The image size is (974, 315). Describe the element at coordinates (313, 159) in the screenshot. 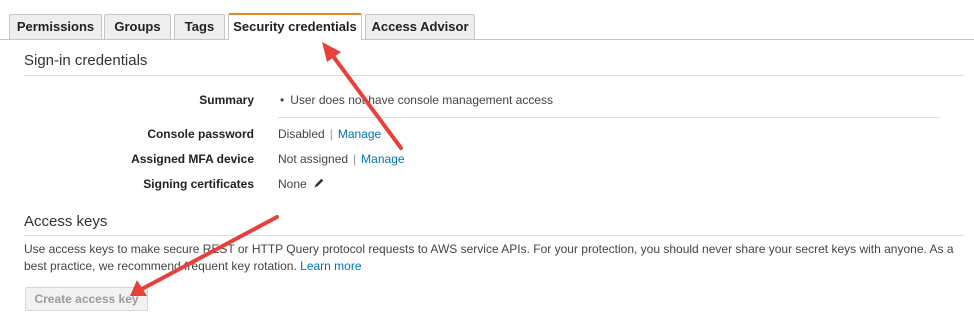

I see `mfa-device-status: Not assigned` at that location.